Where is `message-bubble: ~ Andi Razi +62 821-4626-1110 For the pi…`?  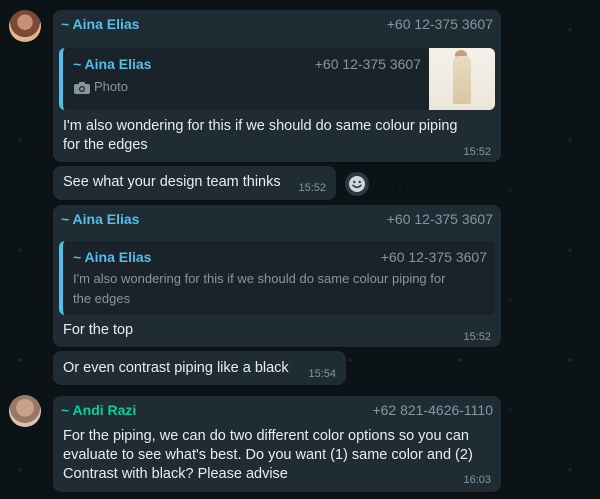 message-bubble: ~ Andi Razi +62 821-4626-1110 For the pi… is located at coordinates (277, 444).